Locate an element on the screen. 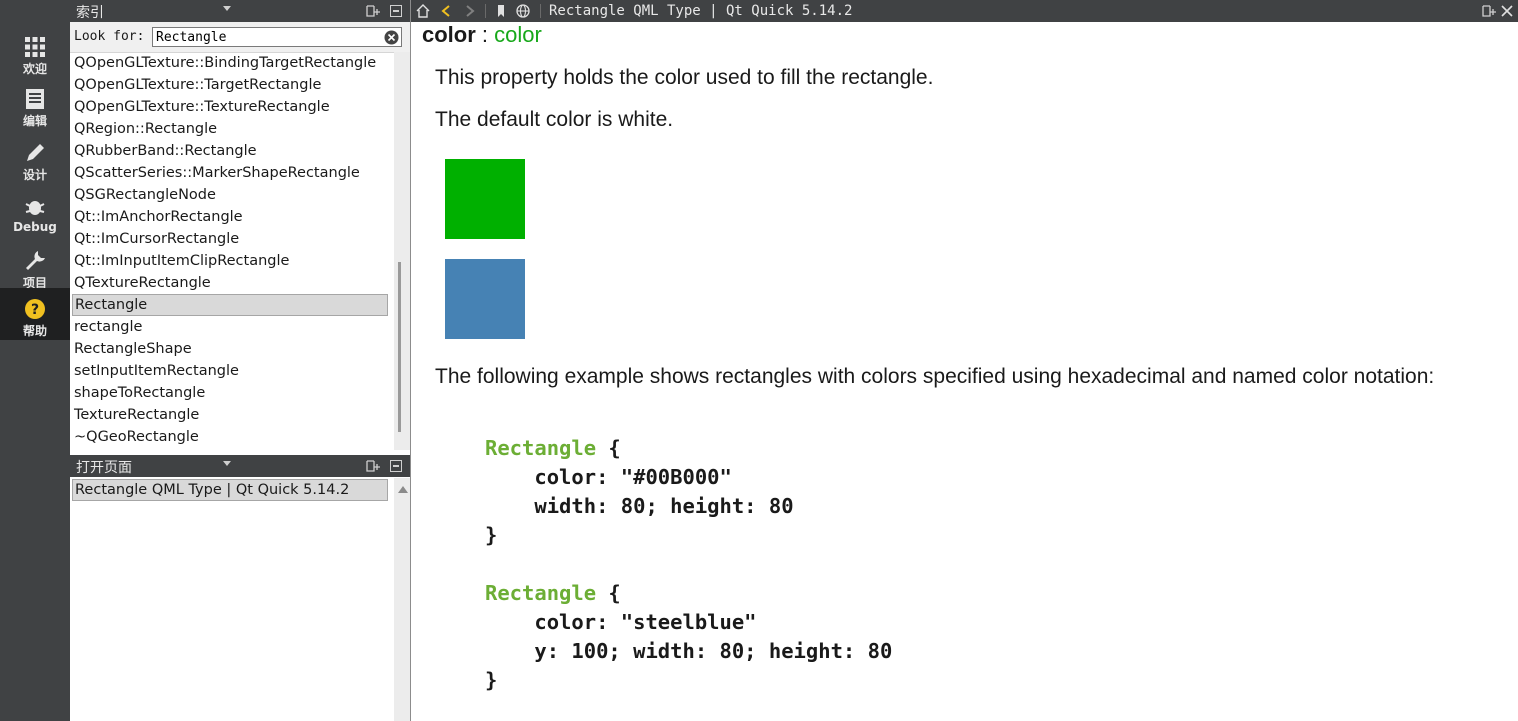 Image resolution: width=1518 pixels, height=721 pixels. list-item: Qt::ImCursorRectangle is located at coordinates (230, 239).